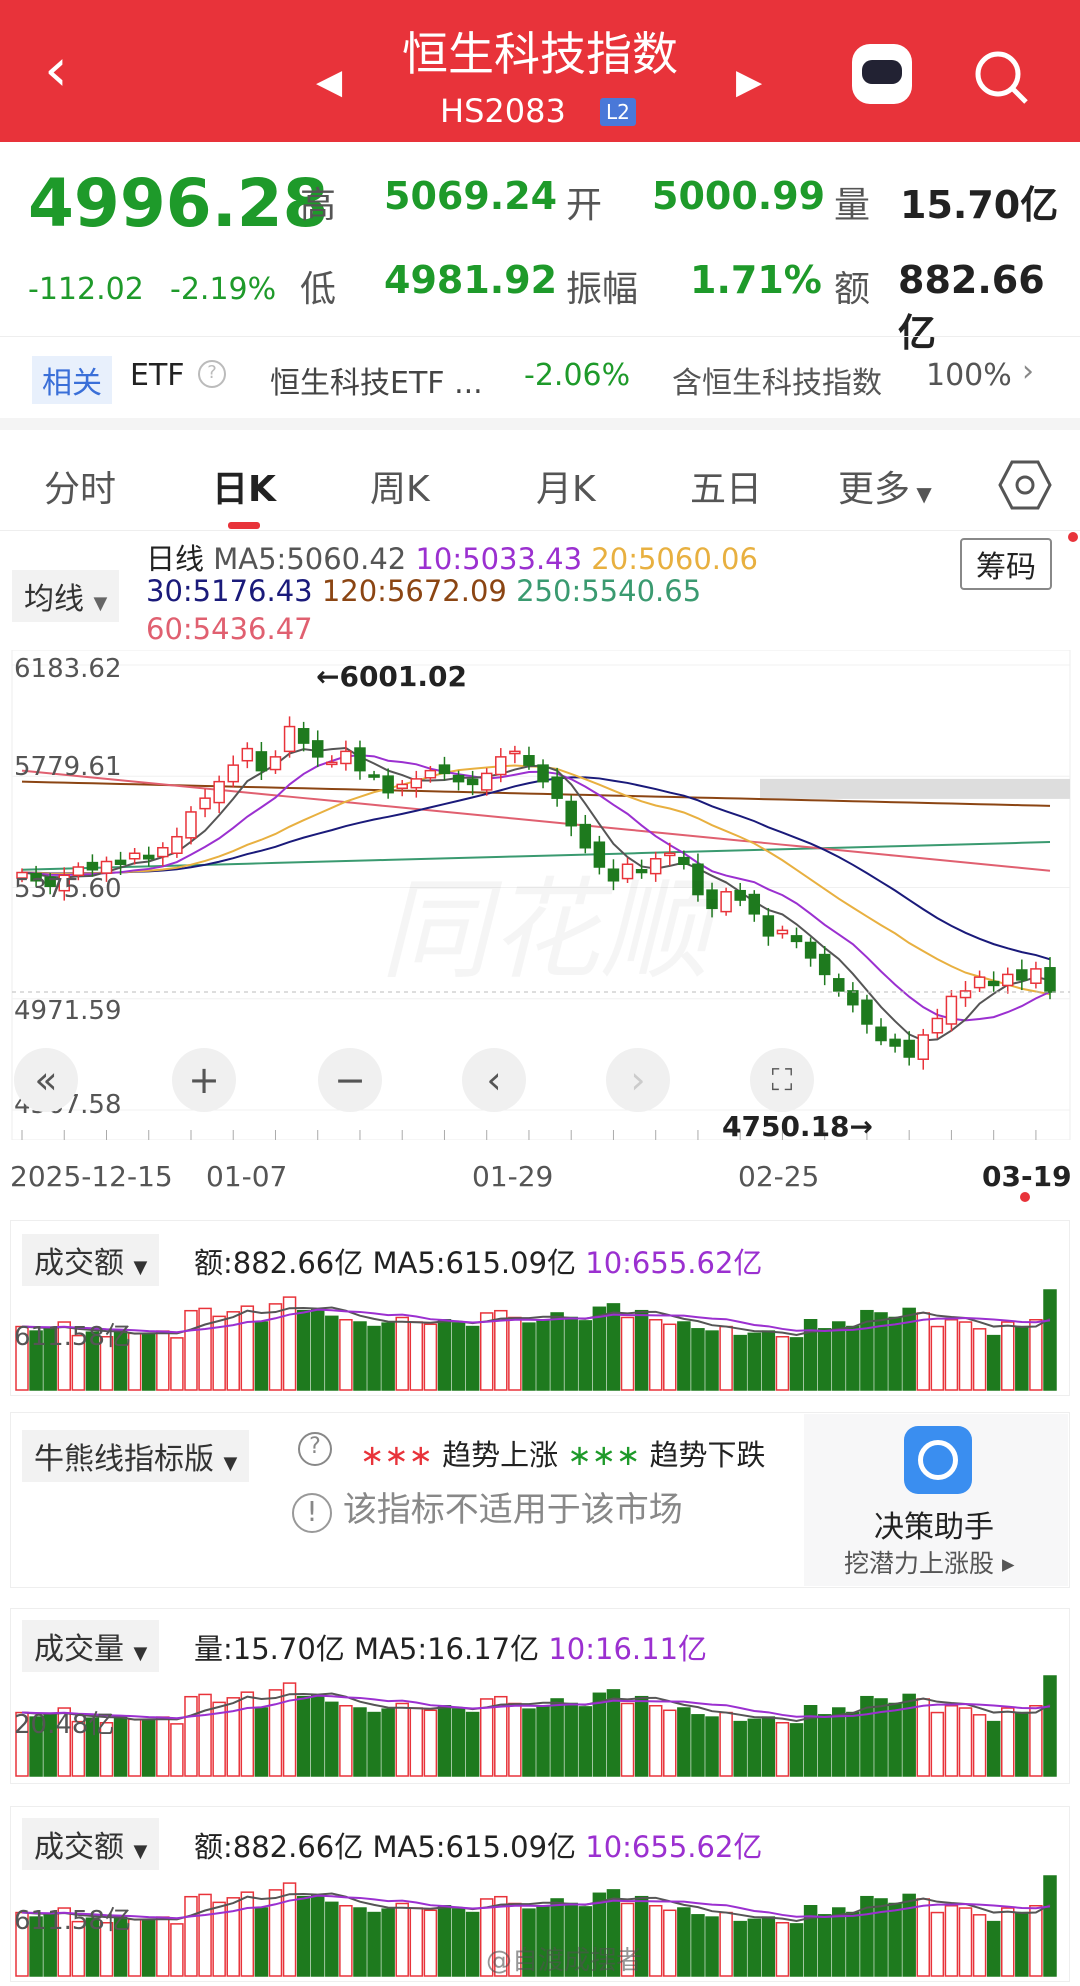 The height and width of the screenshot is (1986, 1080). I want to click on page-title: 恒生科技指数, so click(540, 54).